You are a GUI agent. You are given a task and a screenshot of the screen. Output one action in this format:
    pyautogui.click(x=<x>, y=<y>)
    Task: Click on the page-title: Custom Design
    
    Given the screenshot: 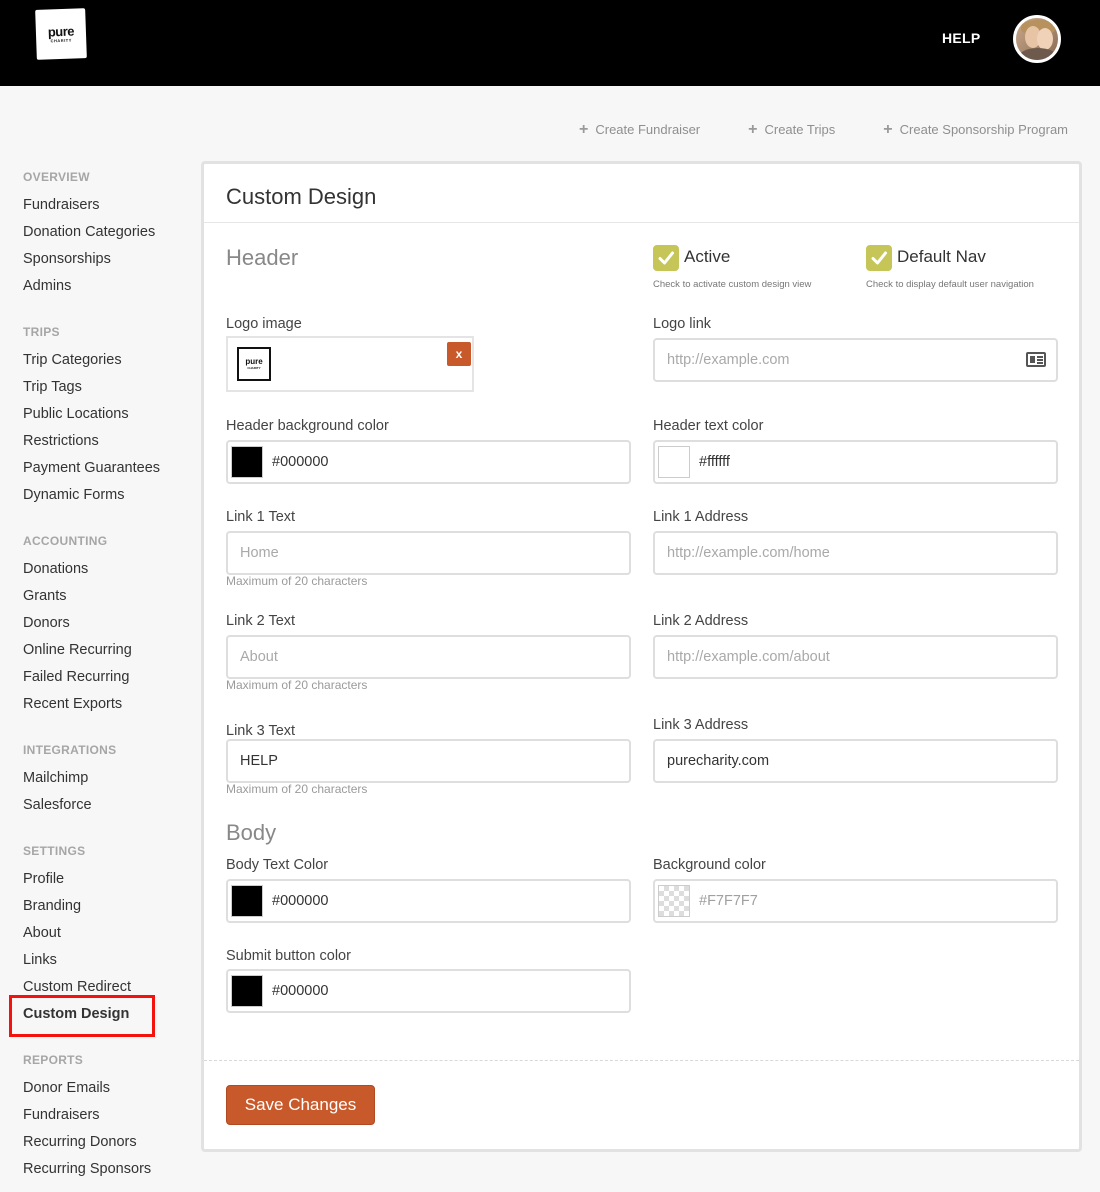 What is the action you would take?
    pyautogui.click(x=301, y=196)
    